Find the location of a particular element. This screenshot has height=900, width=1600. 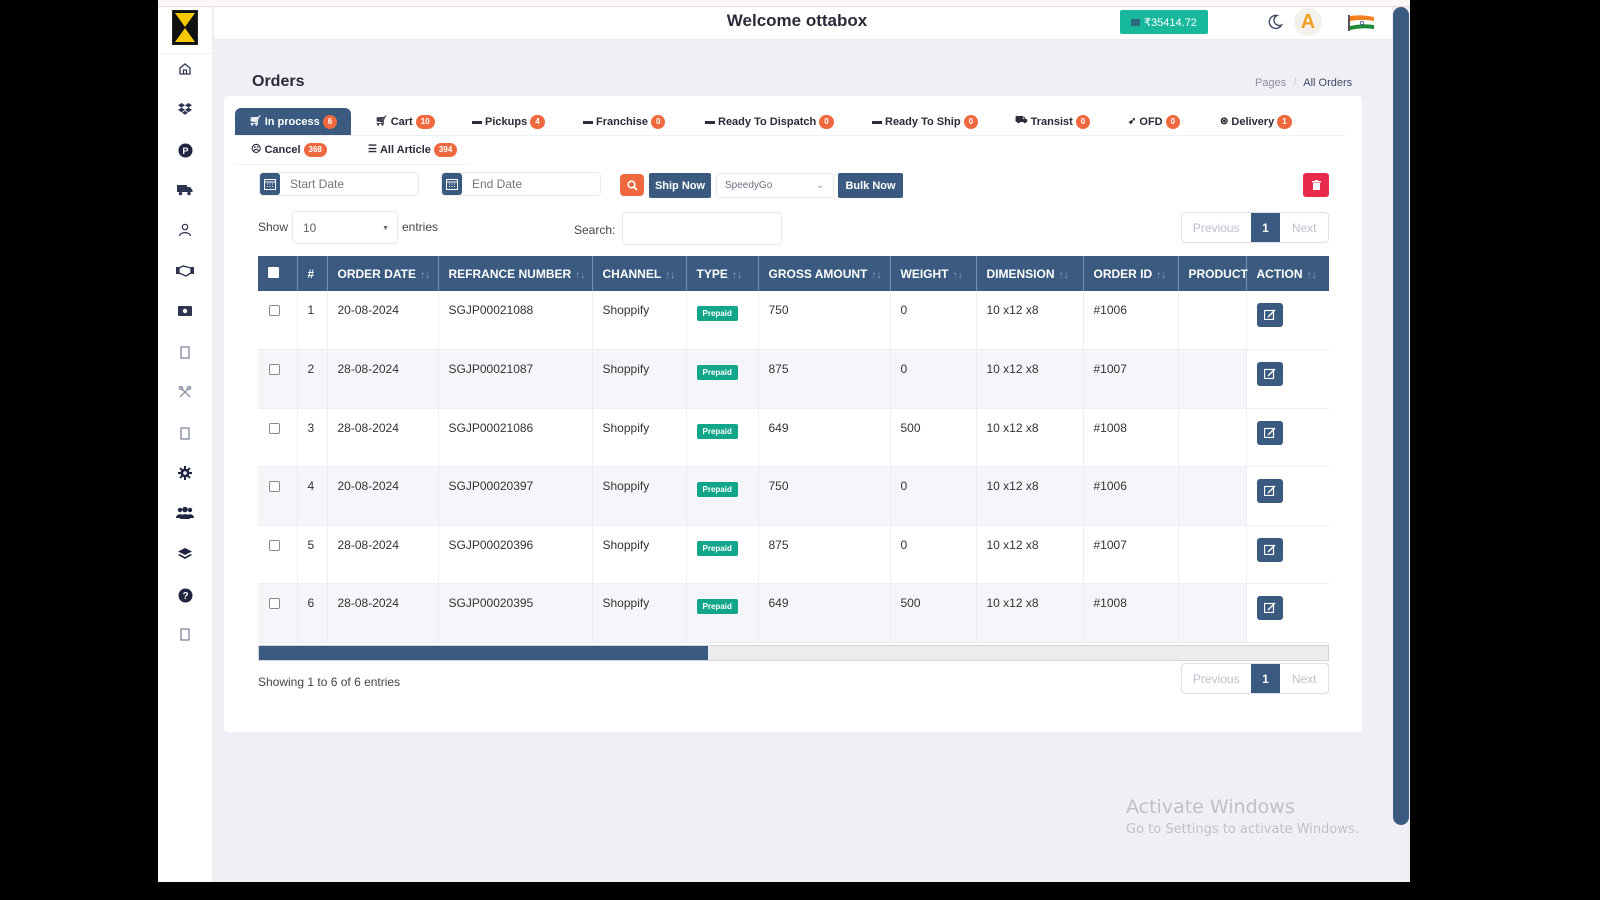

ship-now-button: Ship Now is located at coordinates (680, 185).